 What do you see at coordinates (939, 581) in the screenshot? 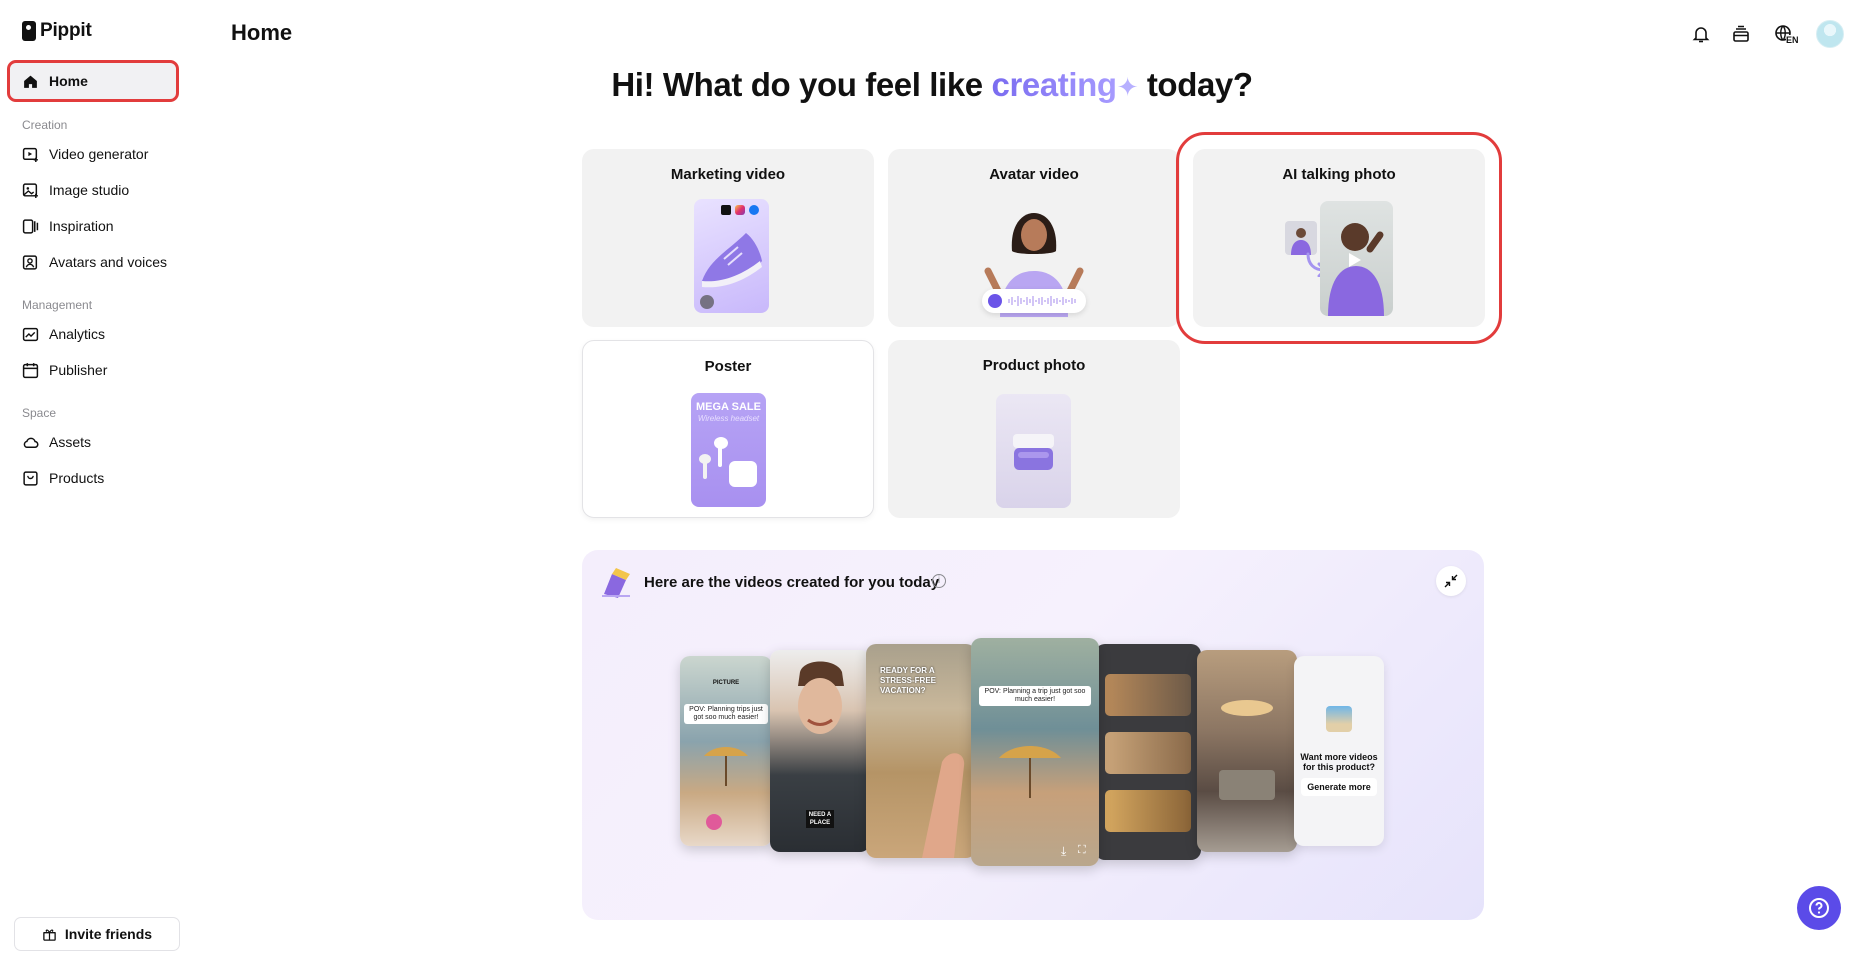
I see `info-icon: i` at bounding box center [939, 581].